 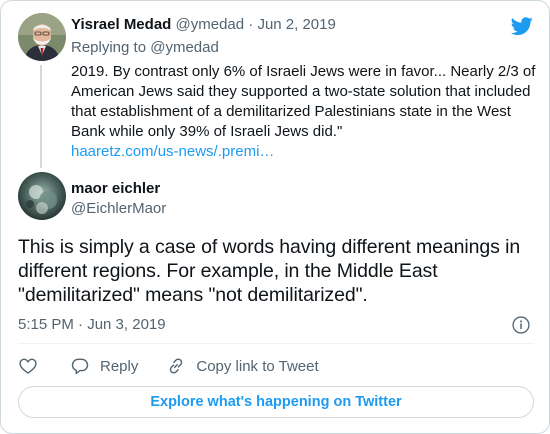 I want to click on copy-link-label: Copy link to Tweet, so click(x=257, y=366).